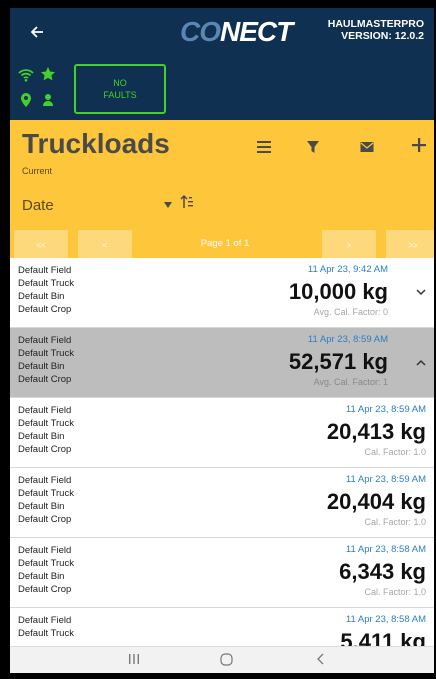 The height and width of the screenshot is (679, 436). I want to click on connect-logo: CONECT, so click(236, 32).